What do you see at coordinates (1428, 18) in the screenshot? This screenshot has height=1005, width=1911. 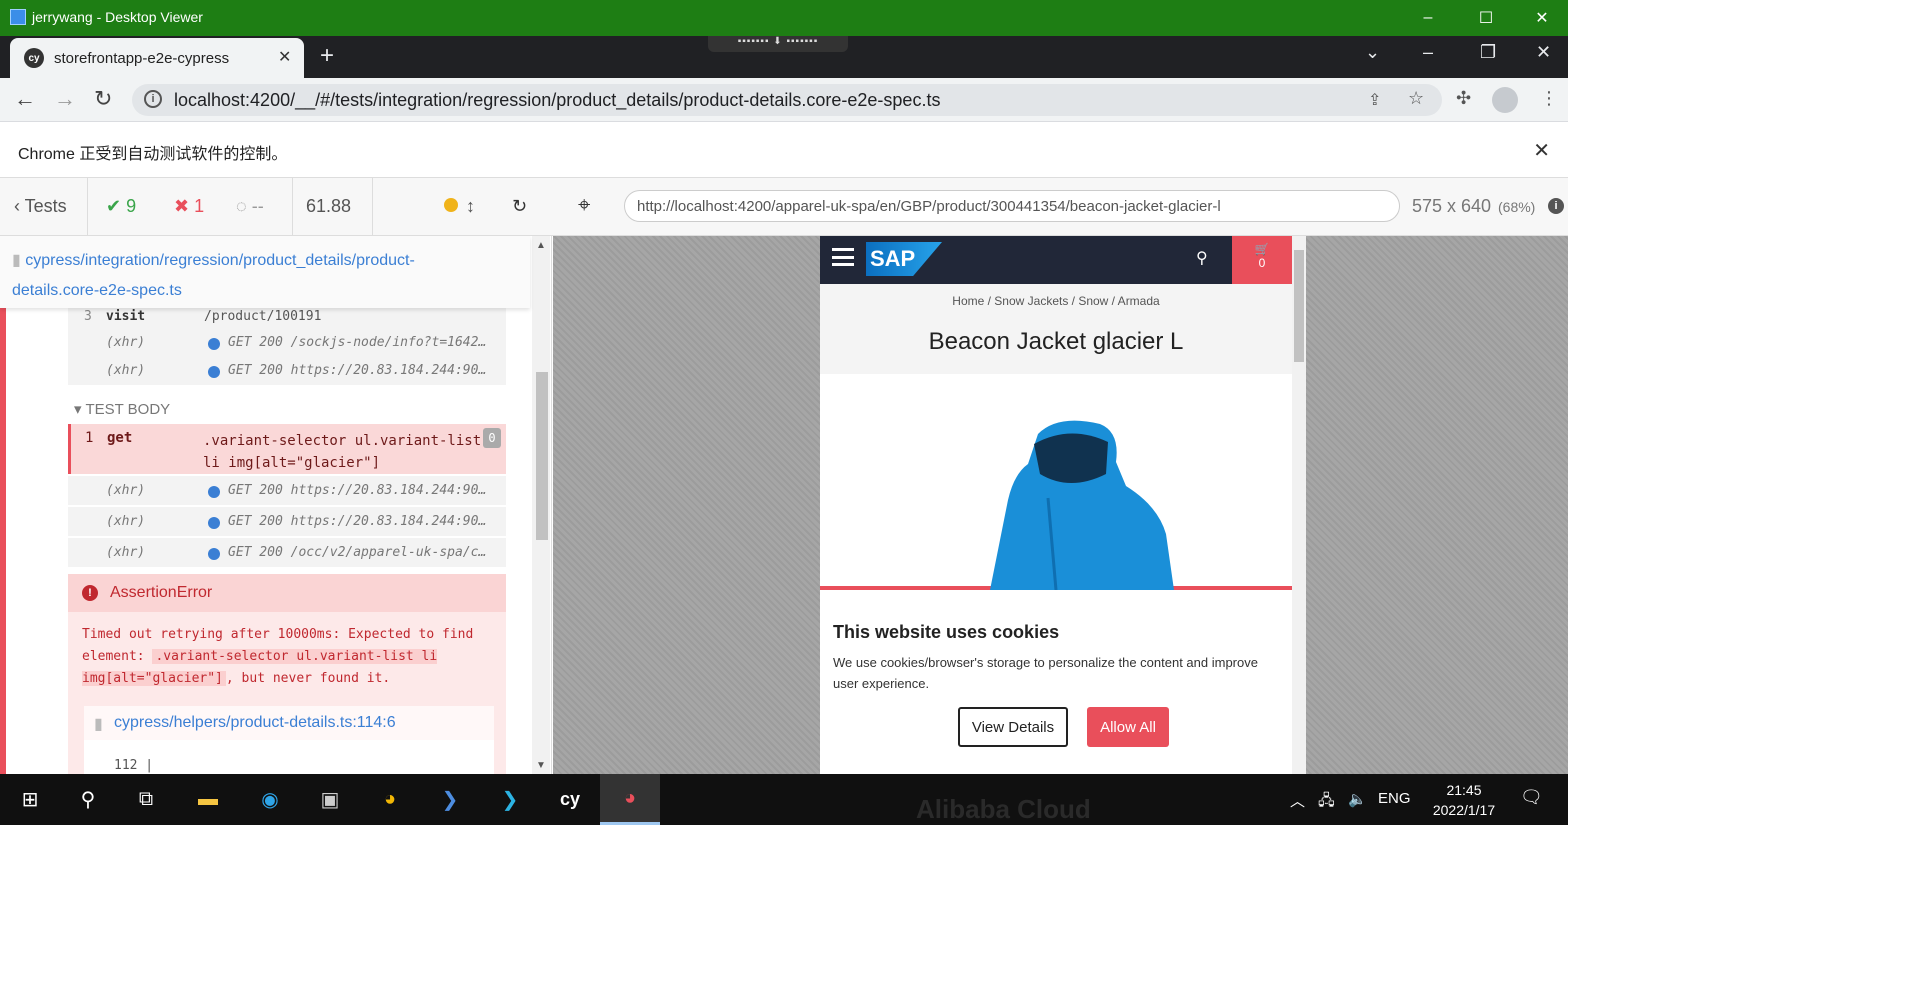 I see `minimize-button: –` at bounding box center [1428, 18].